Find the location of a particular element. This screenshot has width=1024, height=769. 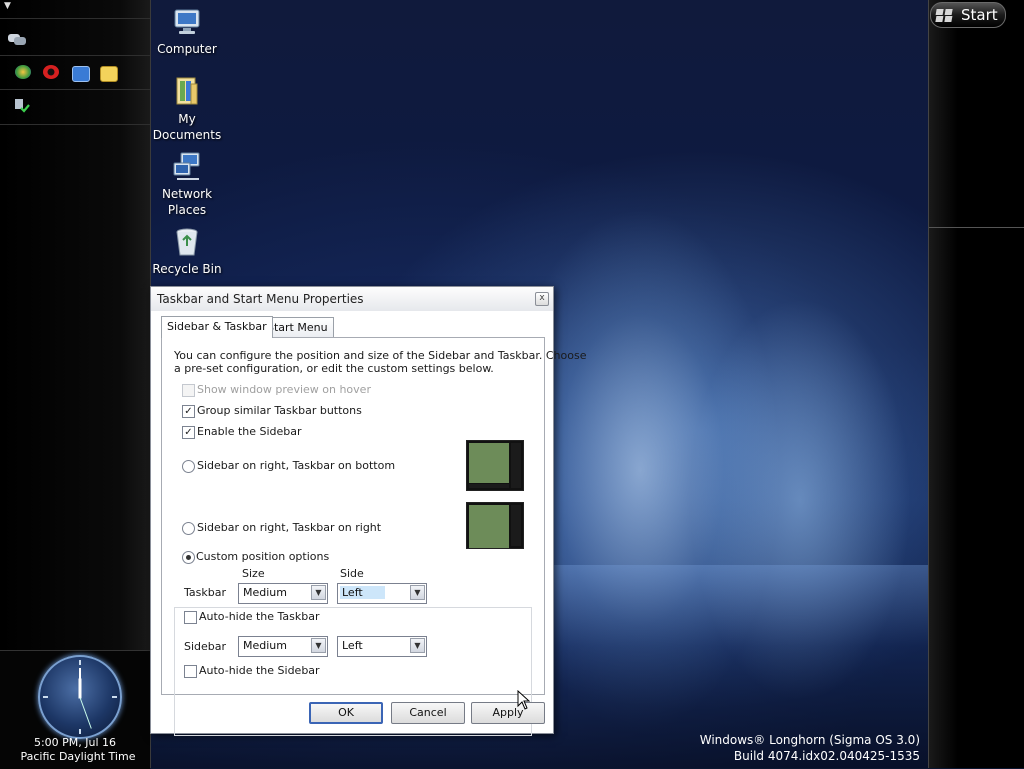

network-icon is located at coordinates (186, 166).